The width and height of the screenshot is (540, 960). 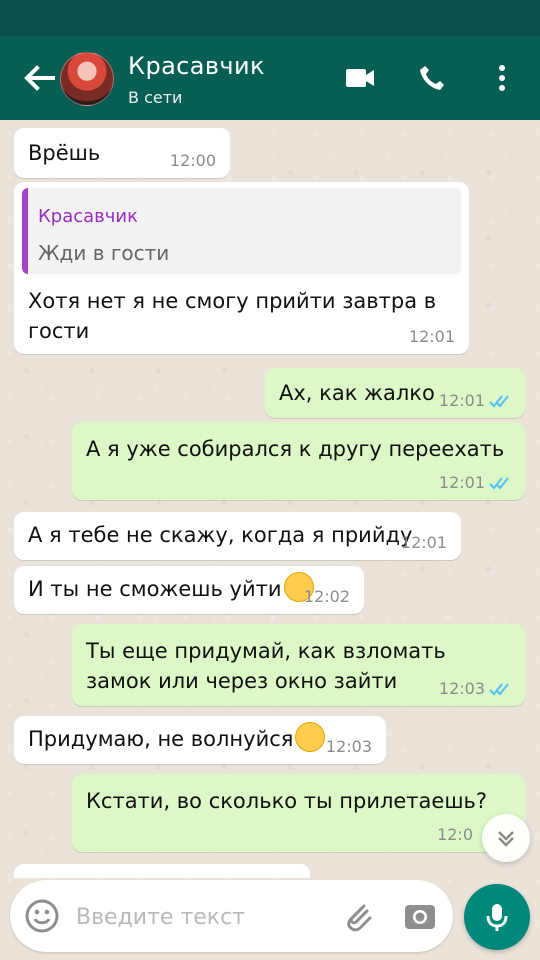 What do you see at coordinates (432, 78) in the screenshot?
I see `phone-icon` at bounding box center [432, 78].